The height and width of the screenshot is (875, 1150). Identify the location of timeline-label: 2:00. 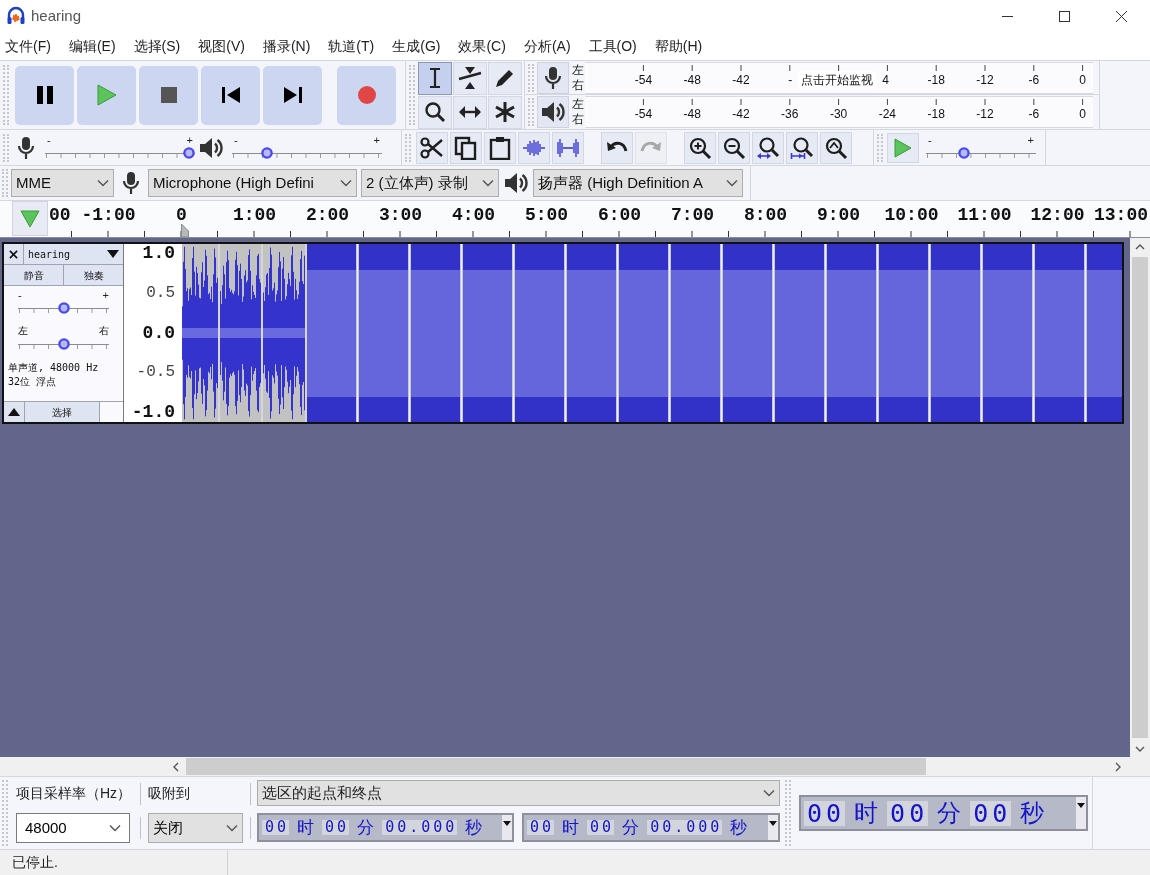
(327, 215).